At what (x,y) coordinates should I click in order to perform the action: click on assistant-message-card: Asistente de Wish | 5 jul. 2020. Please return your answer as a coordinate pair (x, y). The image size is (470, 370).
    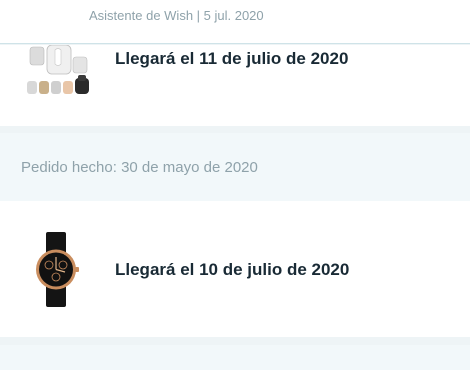
    Looking at the image, I should click on (235, 22).